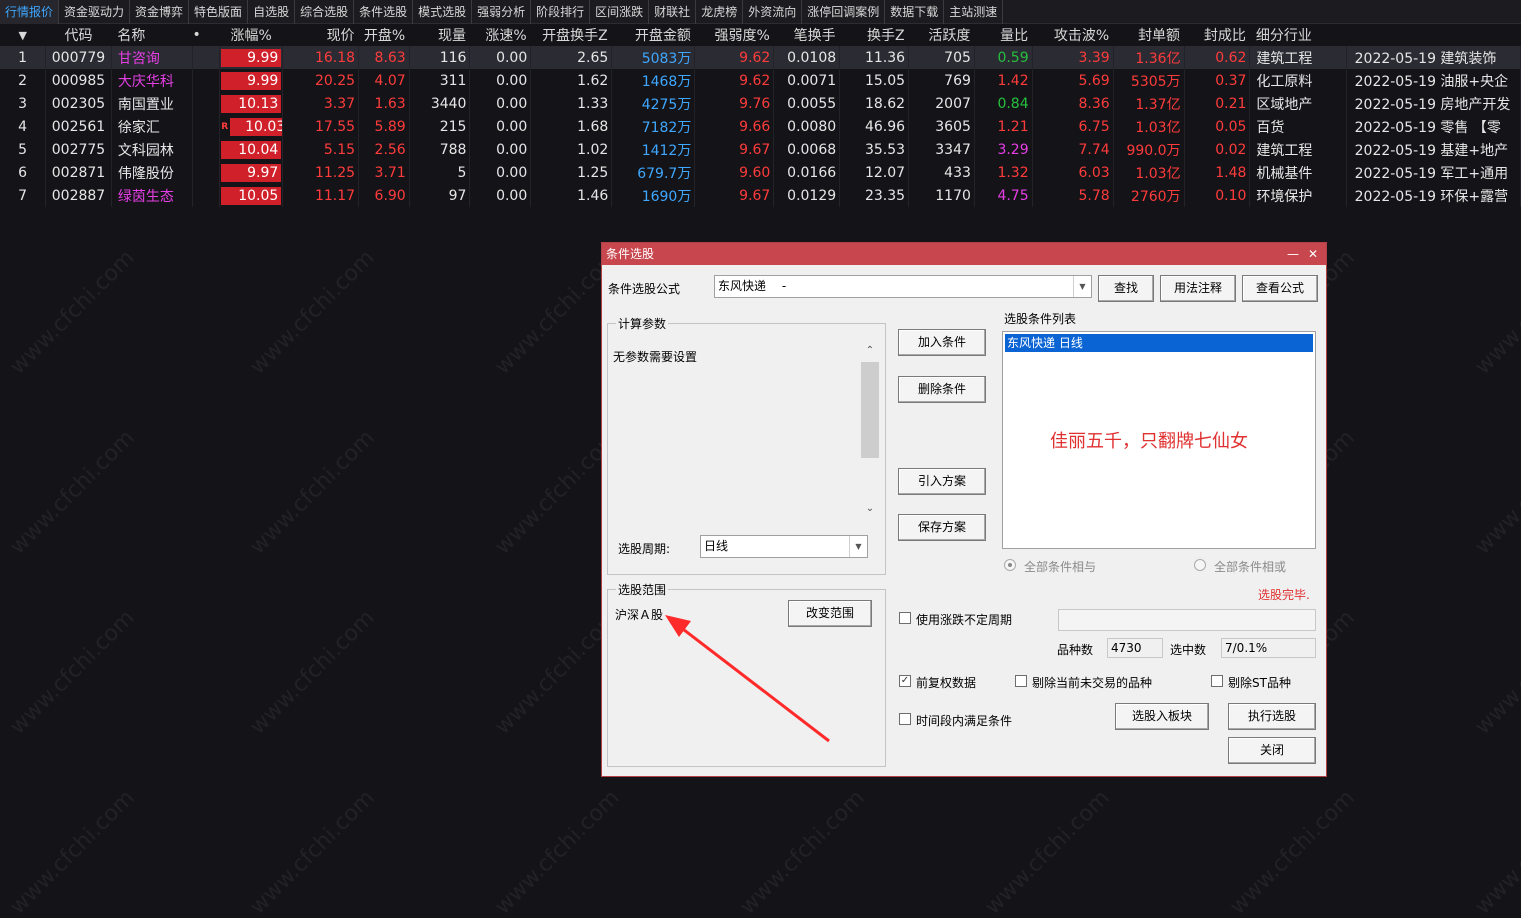 This screenshot has height=918, width=1521. I want to click on formula-select: 东风快递 - ▼, so click(903, 286).